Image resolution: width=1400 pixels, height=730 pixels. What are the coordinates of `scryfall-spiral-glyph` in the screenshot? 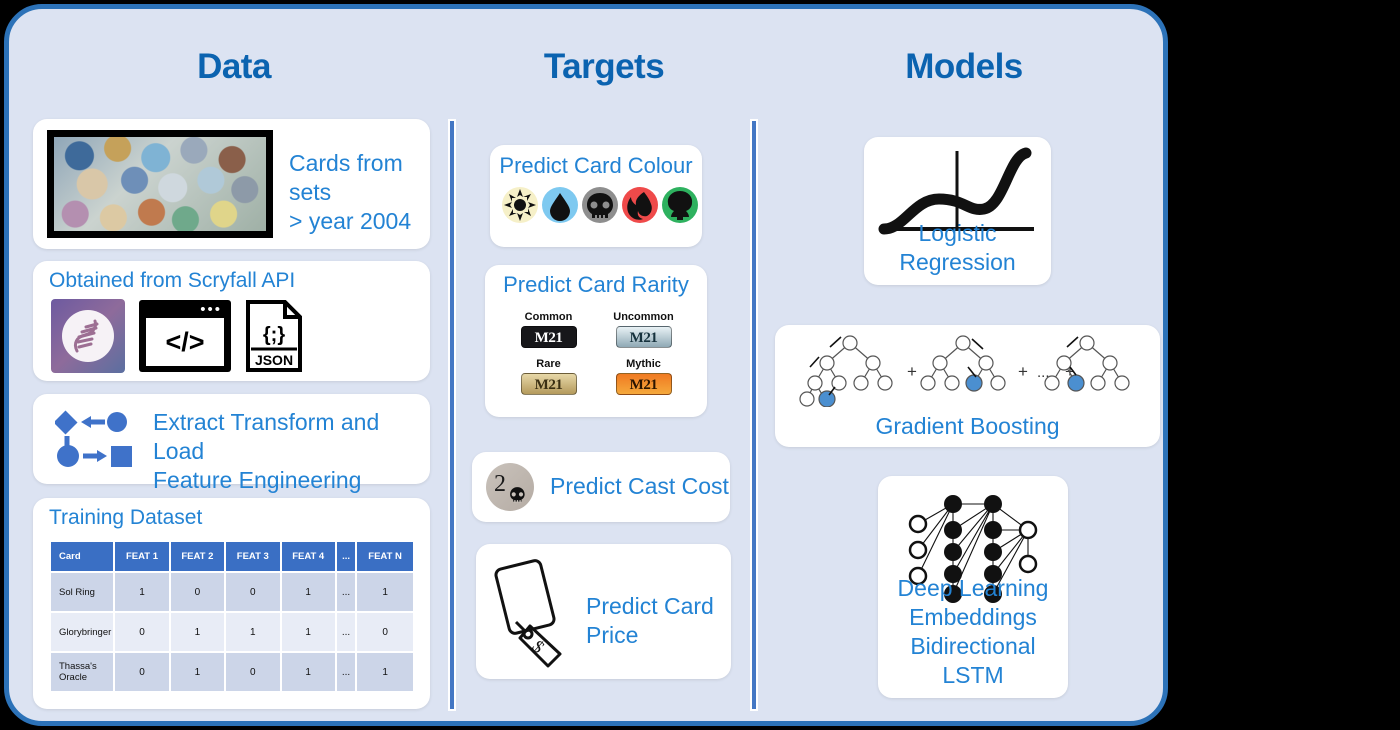 It's located at (86, 336).